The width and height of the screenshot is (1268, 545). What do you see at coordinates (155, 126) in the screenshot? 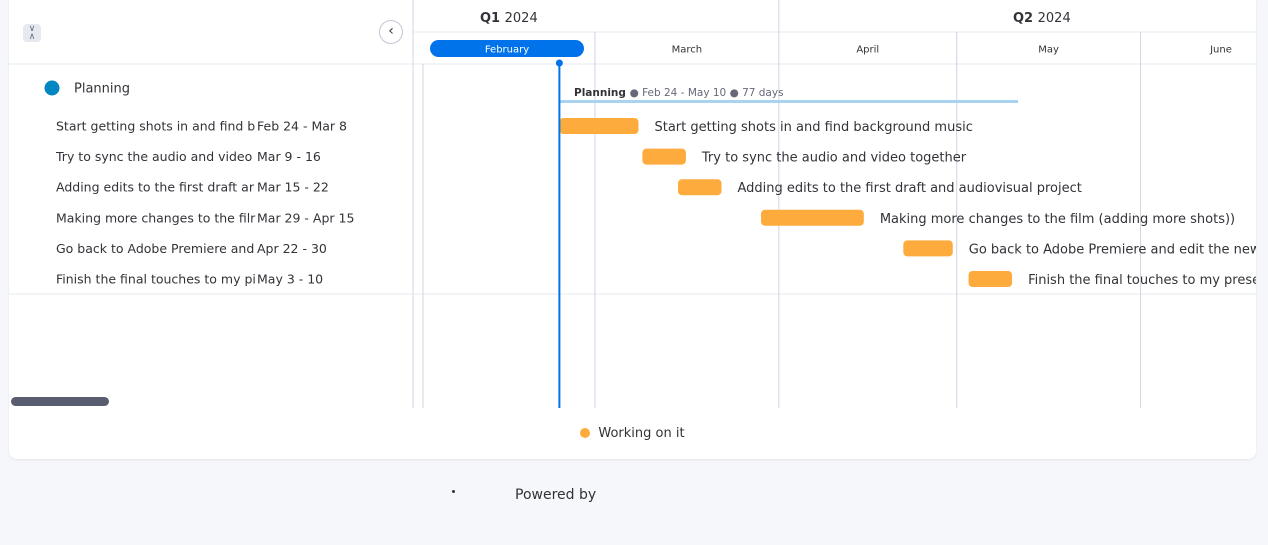
I see `task-name: Start getting shots in and find b` at bounding box center [155, 126].